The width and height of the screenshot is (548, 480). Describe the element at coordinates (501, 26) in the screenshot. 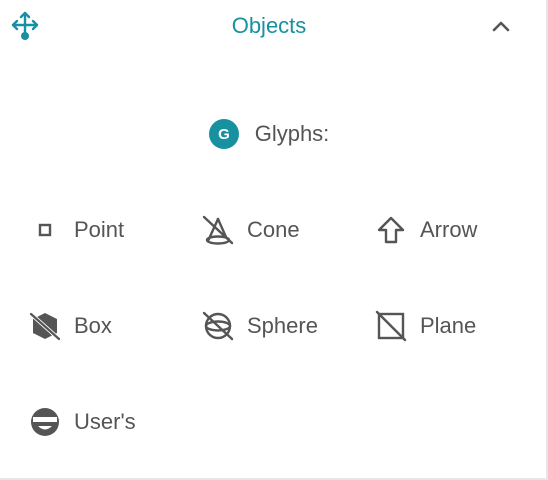

I see `chevron-up-icon` at that location.